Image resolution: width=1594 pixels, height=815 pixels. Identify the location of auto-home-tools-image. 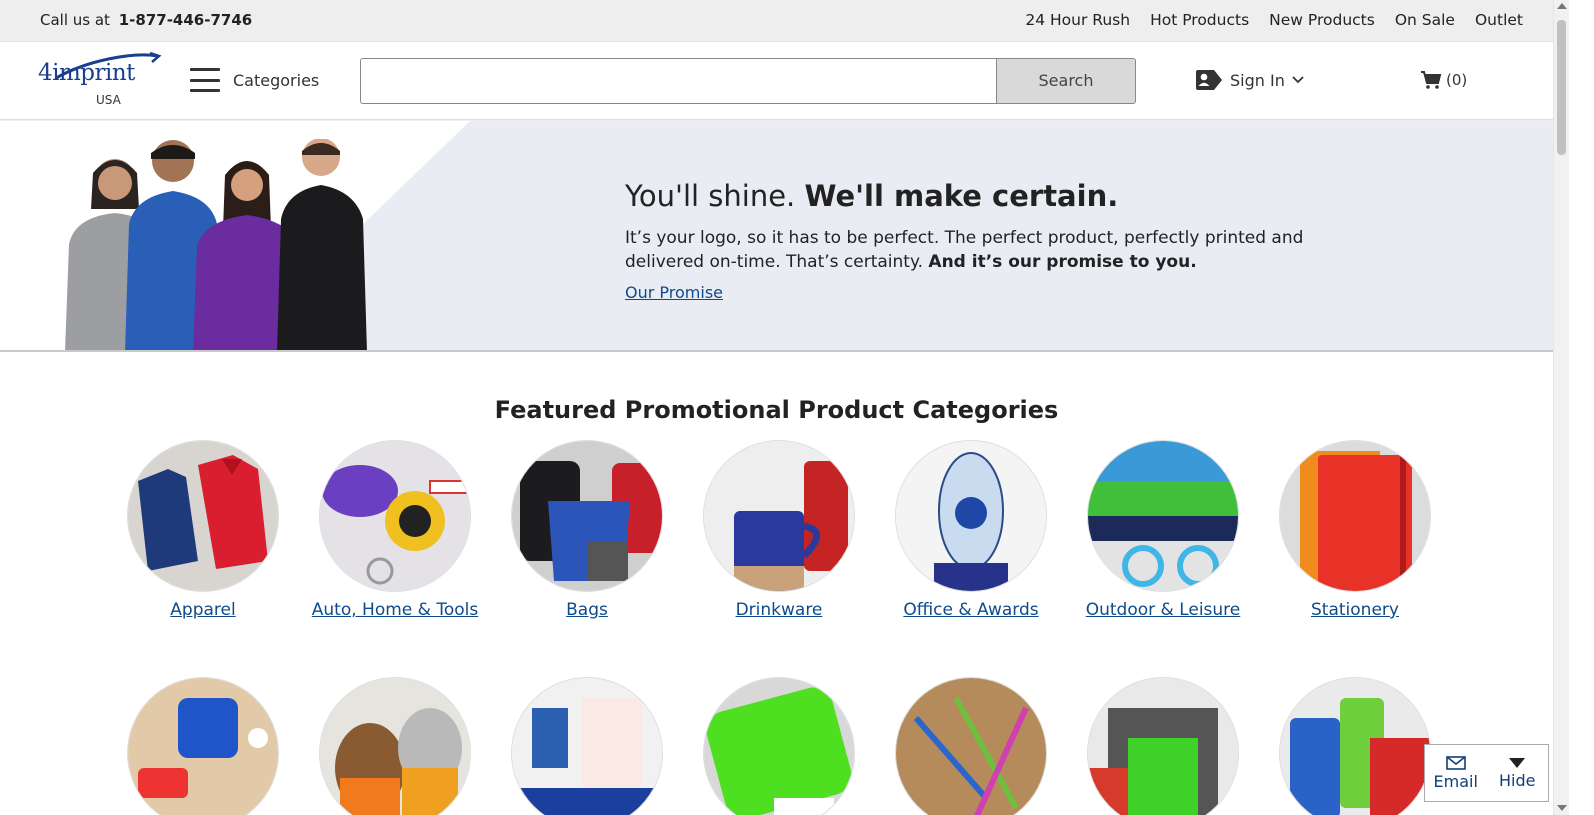
(395, 516).